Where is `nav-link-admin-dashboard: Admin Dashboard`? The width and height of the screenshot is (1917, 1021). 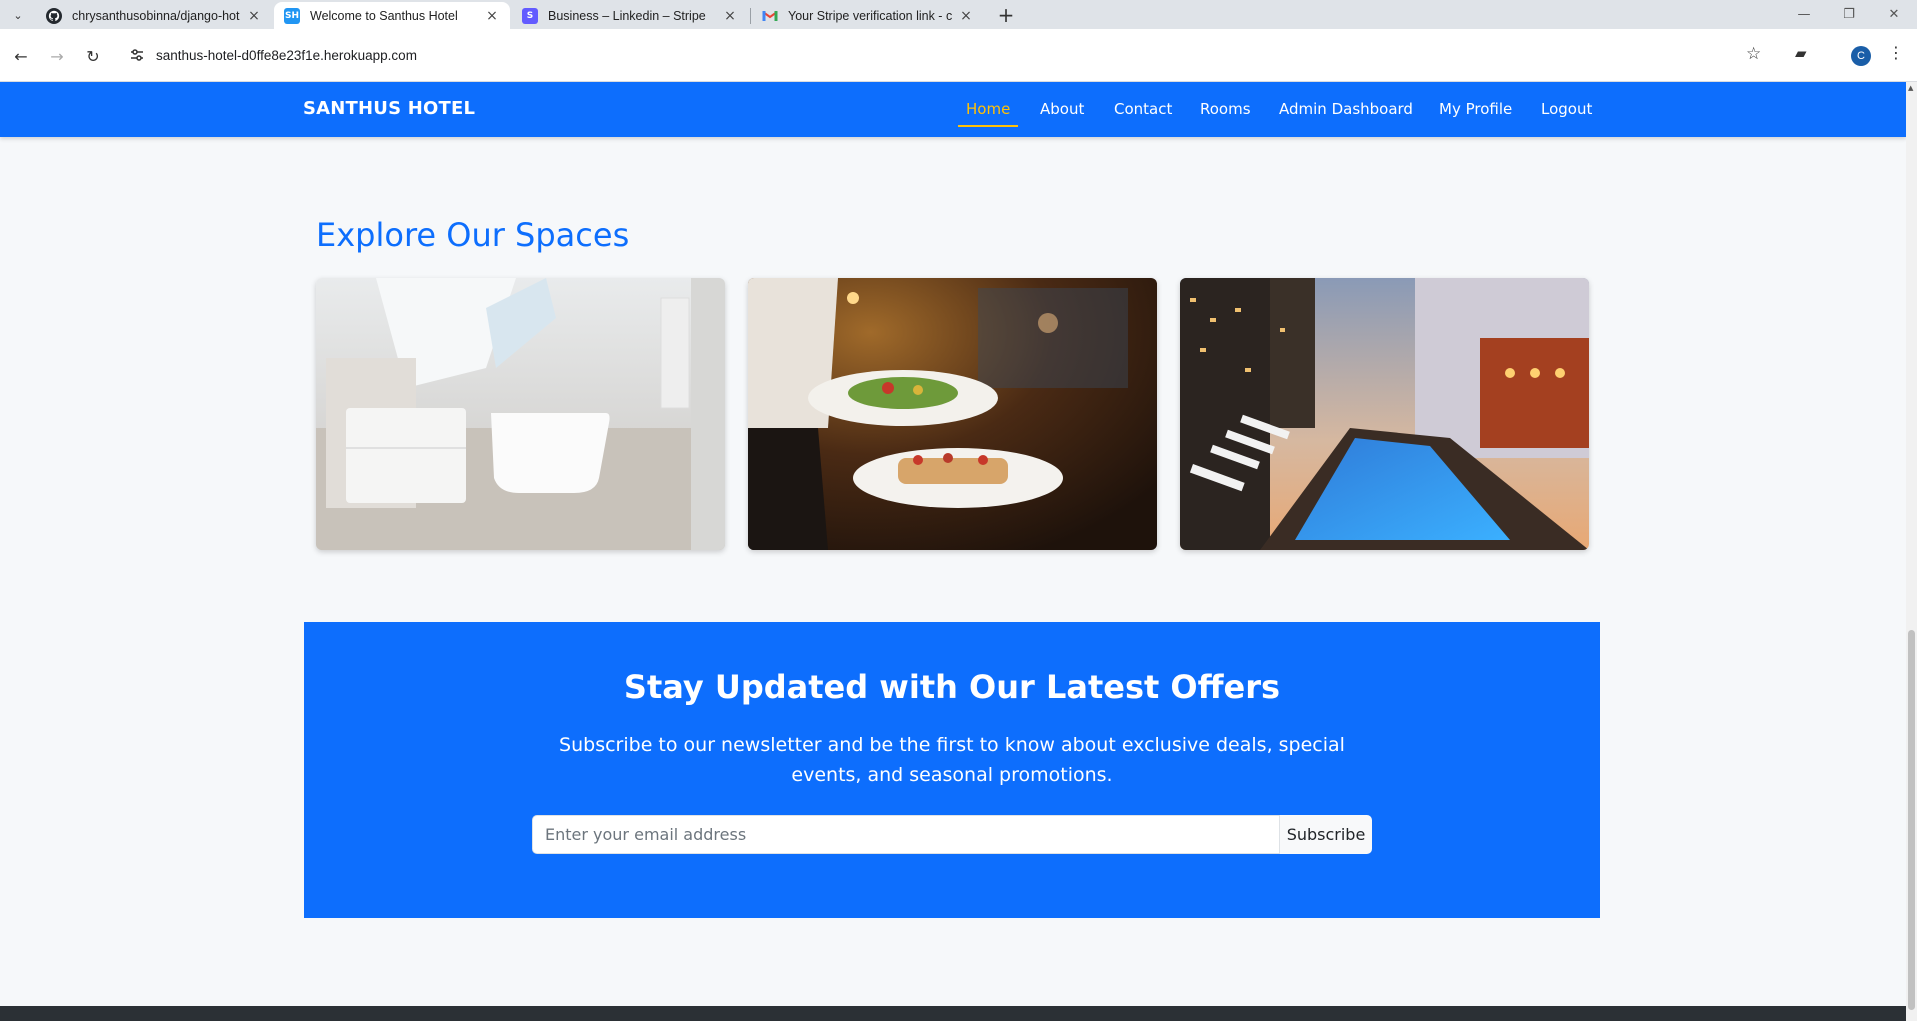 nav-link-admin-dashboard: Admin Dashboard is located at coordinates (1346, 109).